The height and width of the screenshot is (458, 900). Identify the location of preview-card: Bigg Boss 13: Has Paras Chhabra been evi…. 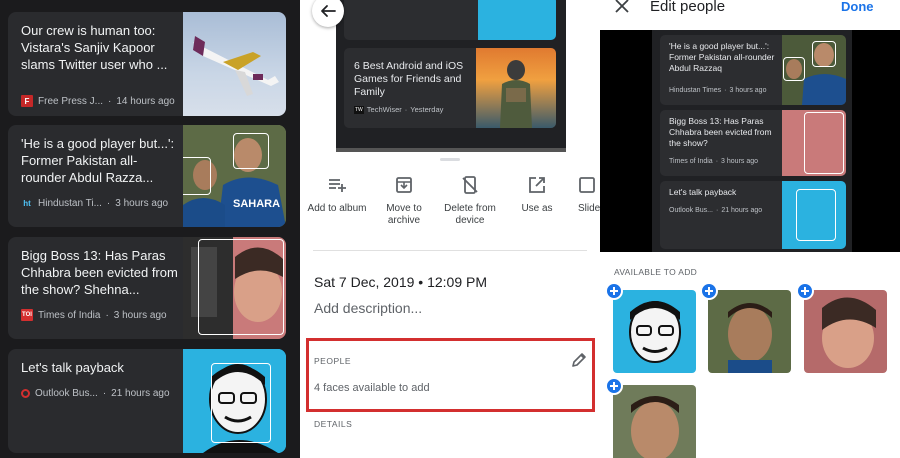
(753, 143).